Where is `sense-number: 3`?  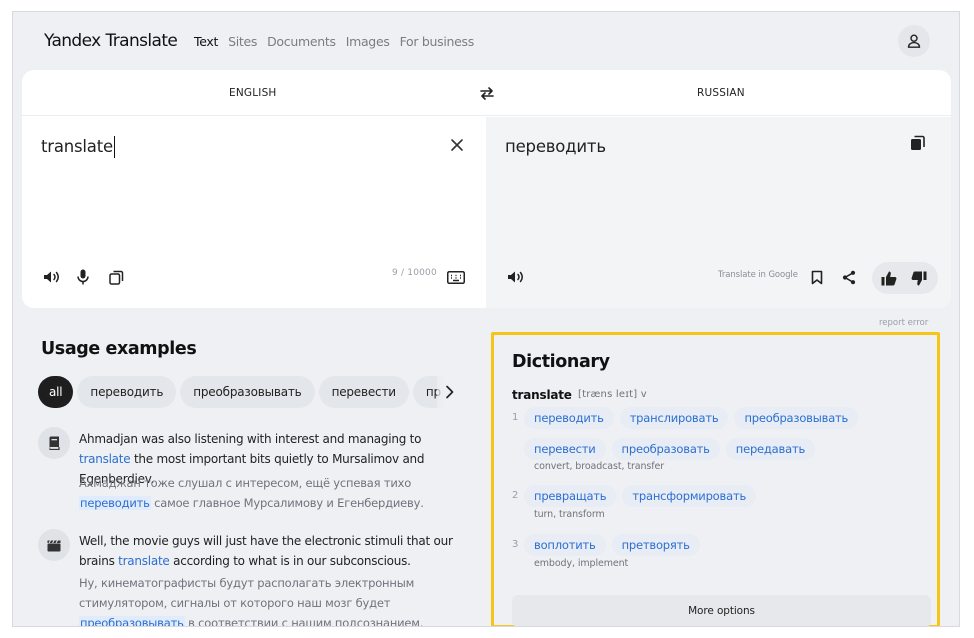
sense-number: 3 is located at coordinates (515, 544).